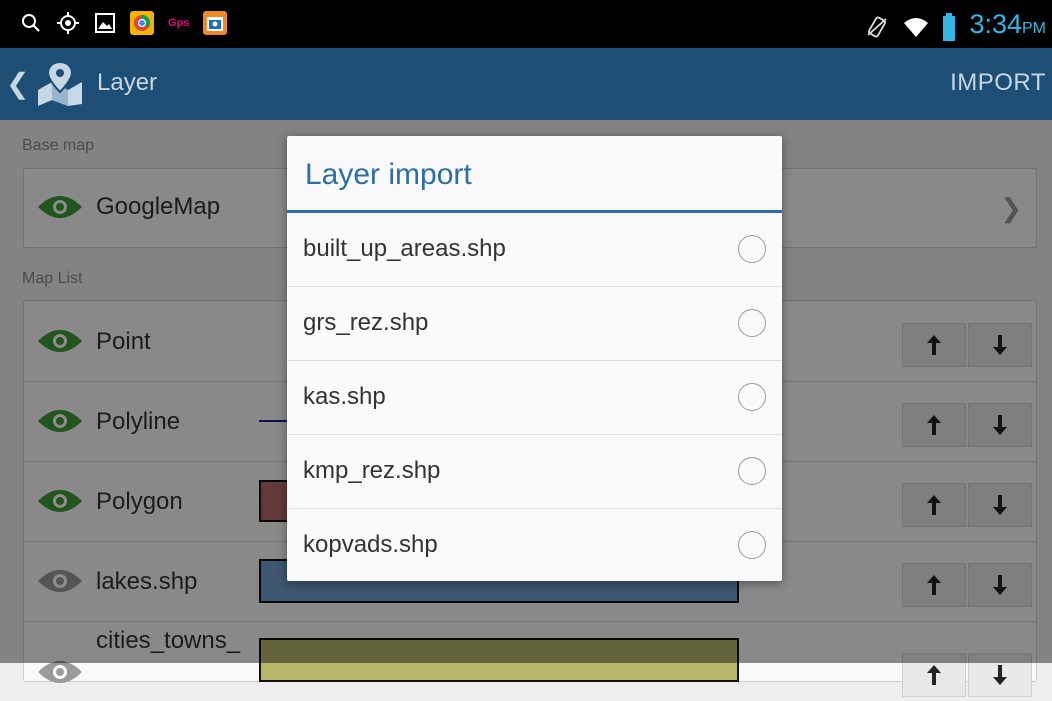 The width and height of the screenshot is (1052, 701). What do you see at coordinates (526, 24) in the screenshot?
I see `status-bar: Gps 3:34PM` at bounding box center [526, 24].